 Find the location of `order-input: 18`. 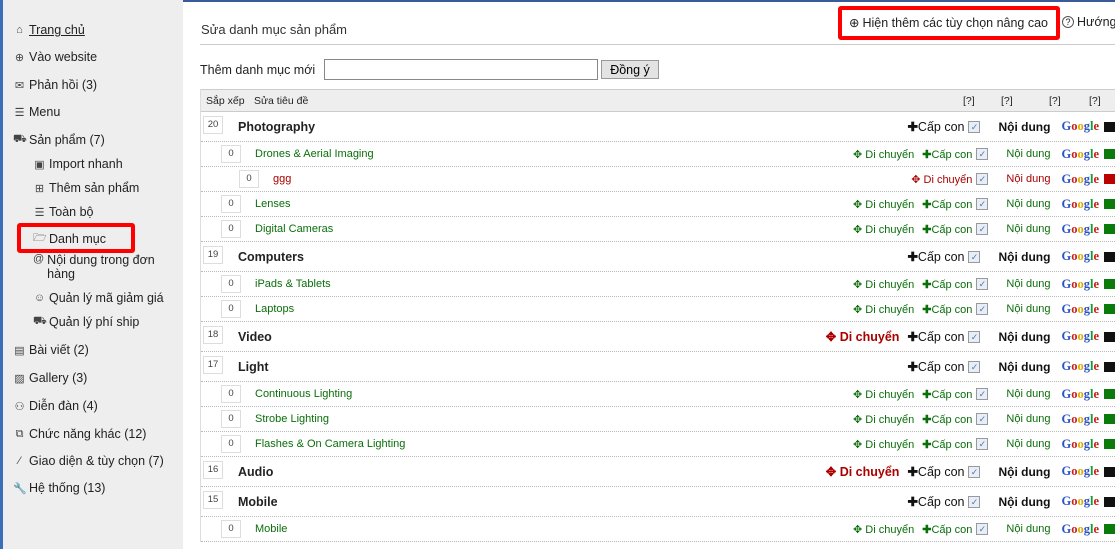

order-input: 18 is located at coordinates (213, 335).